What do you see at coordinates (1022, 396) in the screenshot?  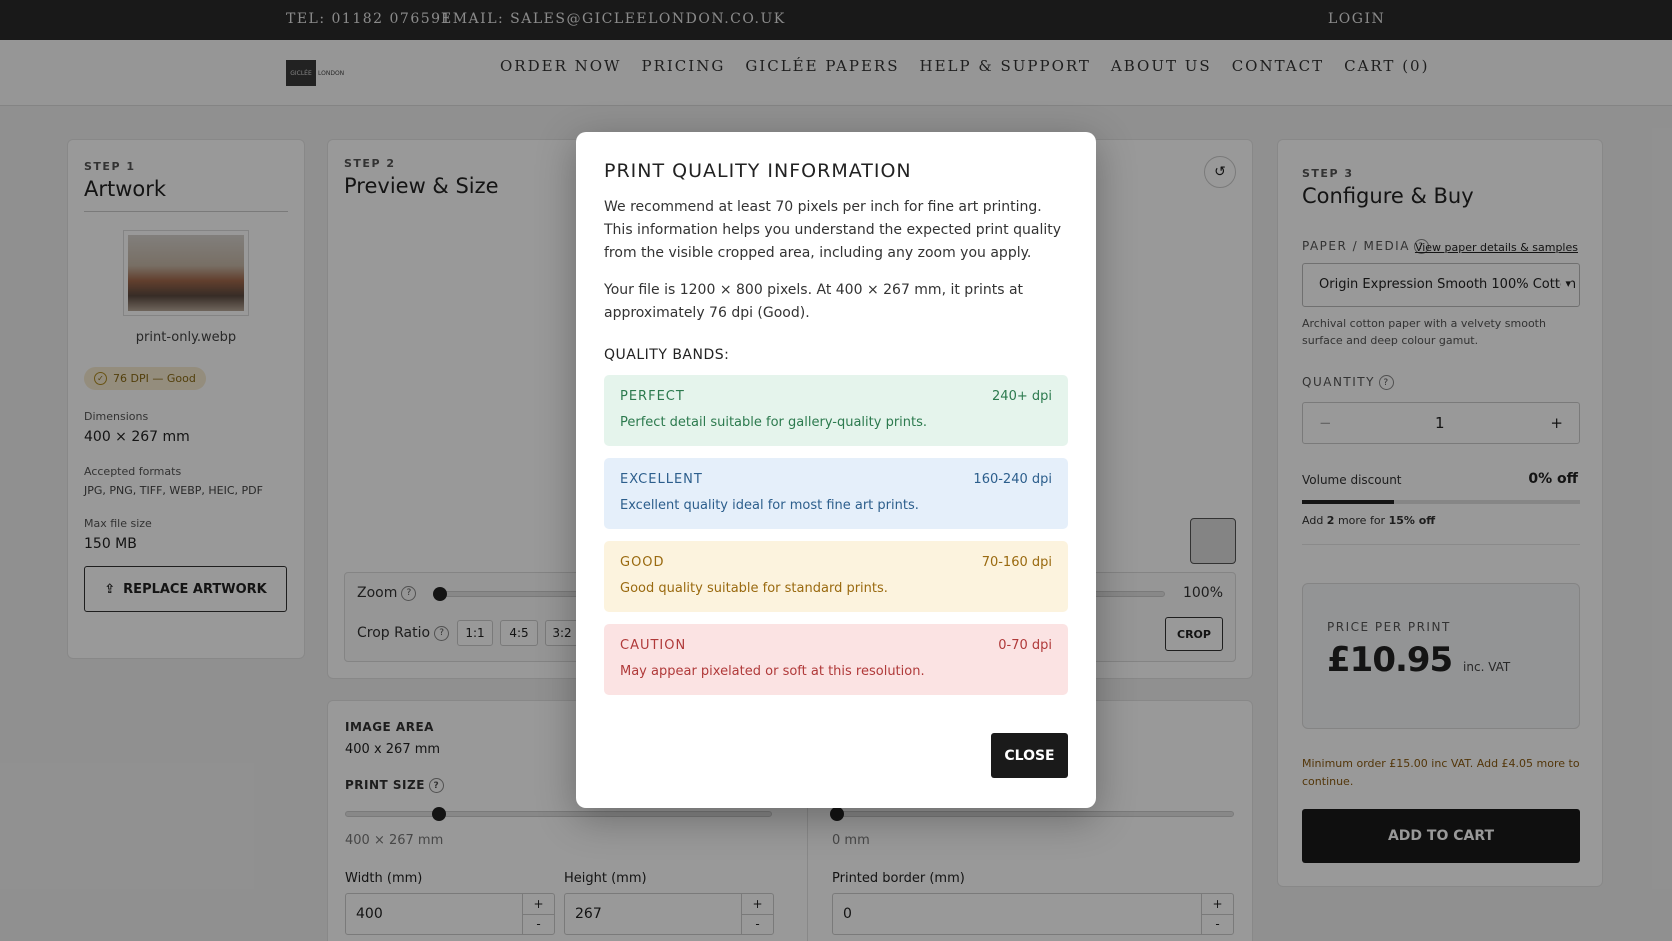 I see `band-range: 240+ dpi` at bounding box center [1022, 396].